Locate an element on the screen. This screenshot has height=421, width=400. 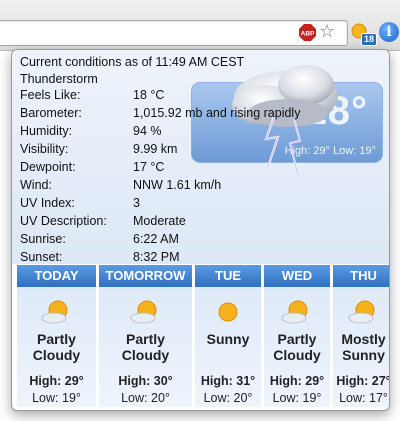
forecast-condition-line2: Sunny is located at coordinates (363, 355).